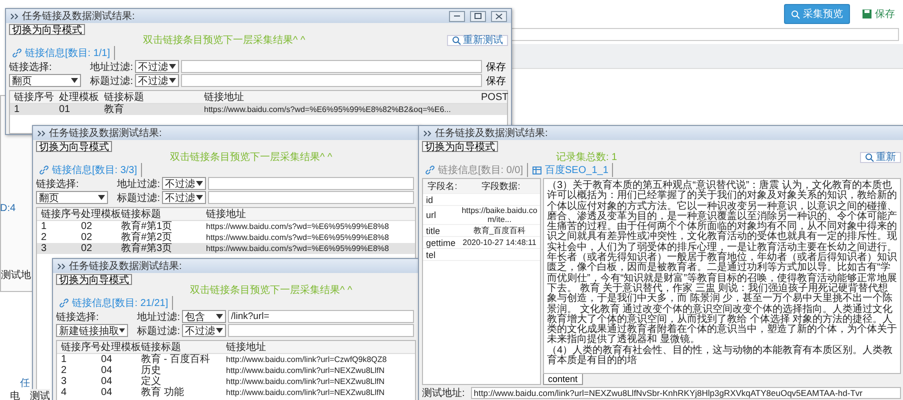 The image size is (903, 400). Describe the element at coordinates (297, 226) in the screenshot. I see `table-cell-text: https://www.baidu.com/s?wd=%E6%95%99%E8%8` at that location.